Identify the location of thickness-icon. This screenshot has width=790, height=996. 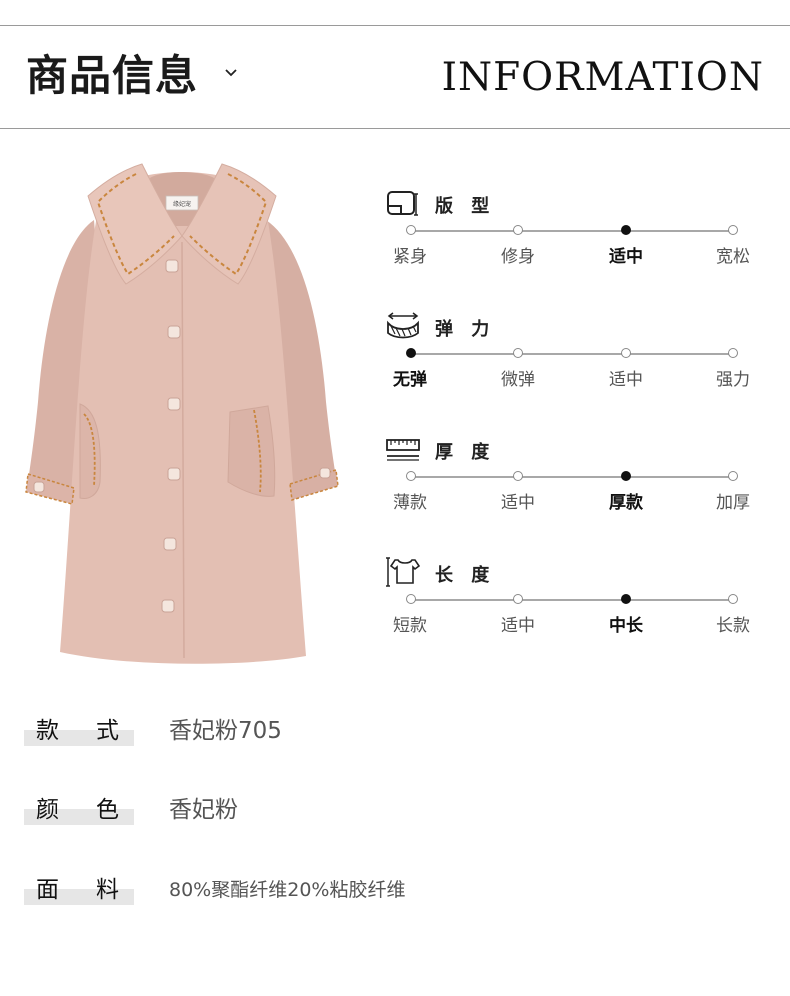
(403, 450).